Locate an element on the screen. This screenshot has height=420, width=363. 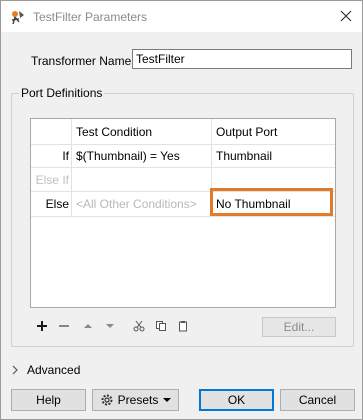
port-definitions-title: Port Definitions is located at coordinates (62, 93).